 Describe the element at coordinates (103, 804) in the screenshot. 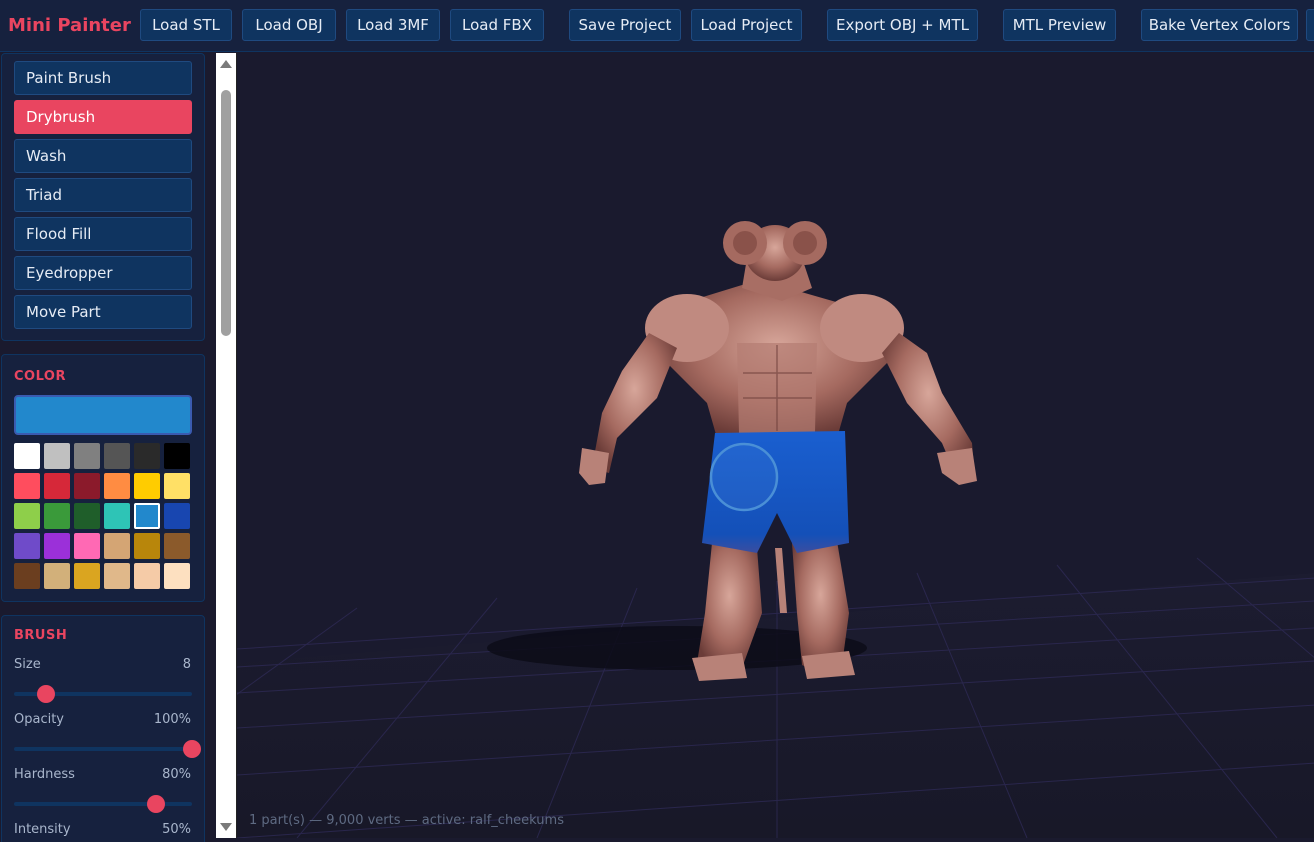

I see `hardness-slider` at that location.